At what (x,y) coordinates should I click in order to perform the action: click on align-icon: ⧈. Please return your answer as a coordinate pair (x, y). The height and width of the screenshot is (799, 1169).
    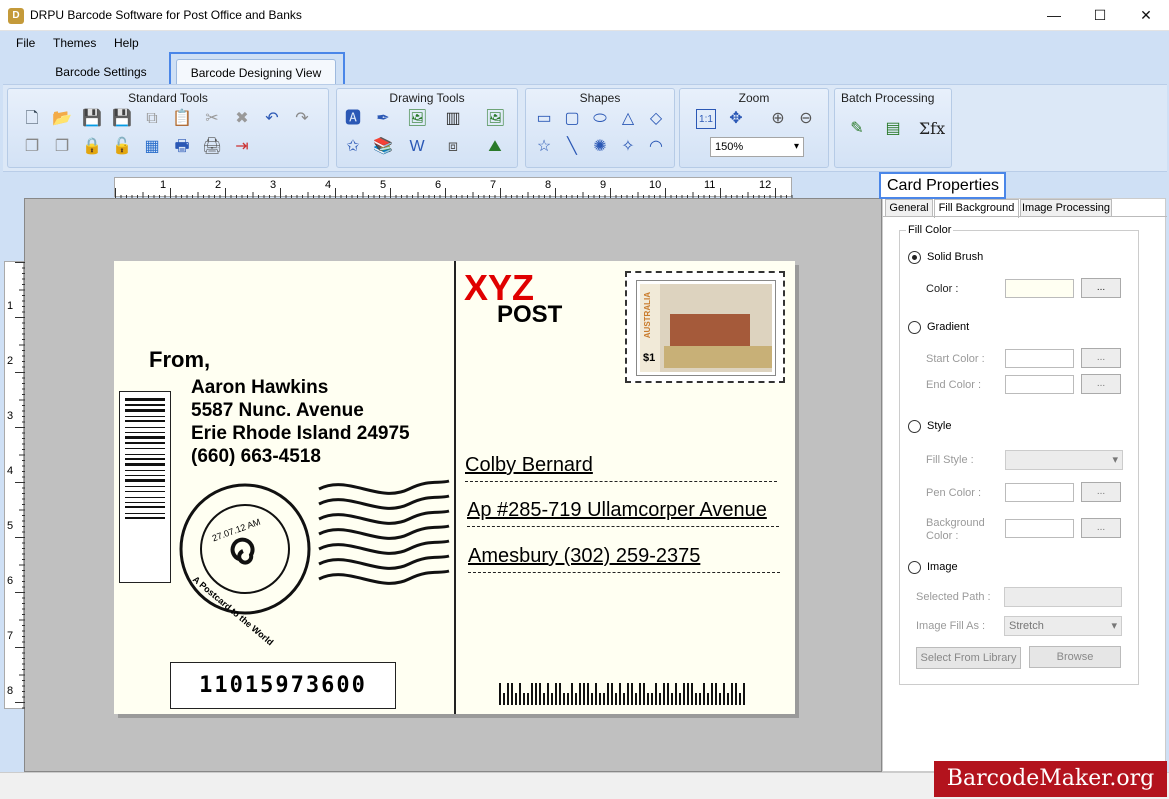
    Looking at the image, I should click on (453, 147).